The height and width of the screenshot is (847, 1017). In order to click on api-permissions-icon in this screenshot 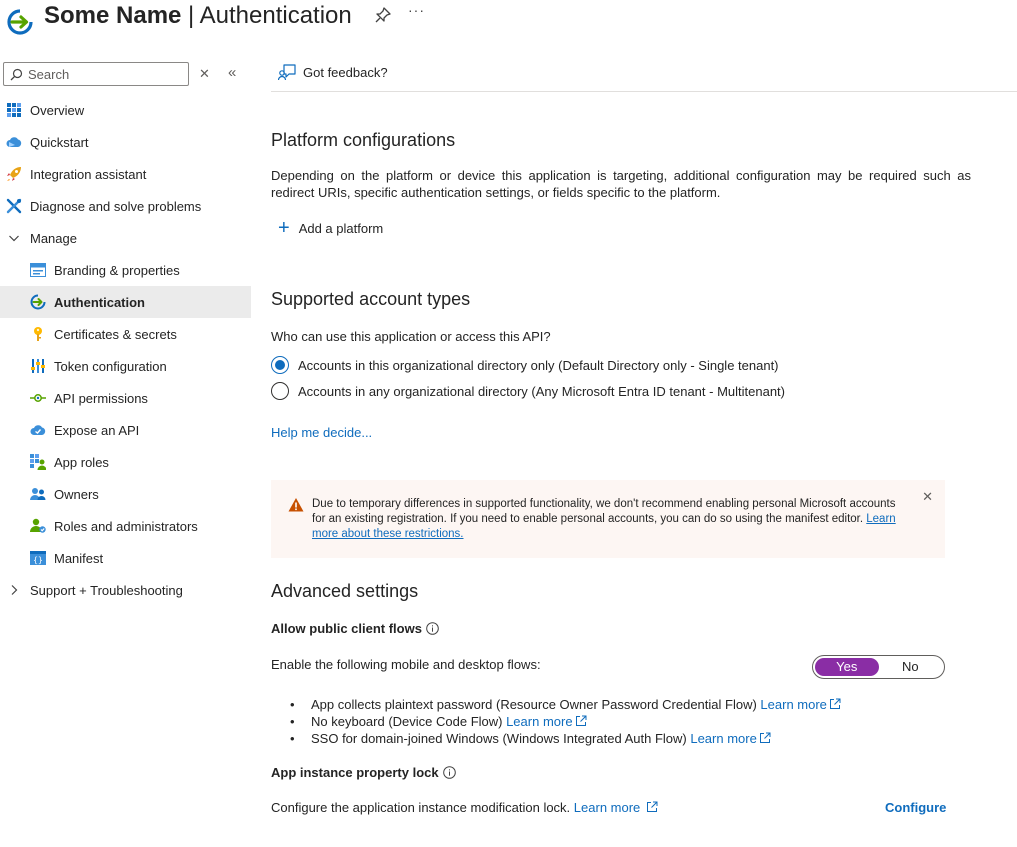, I will do `click(38, 398)`.